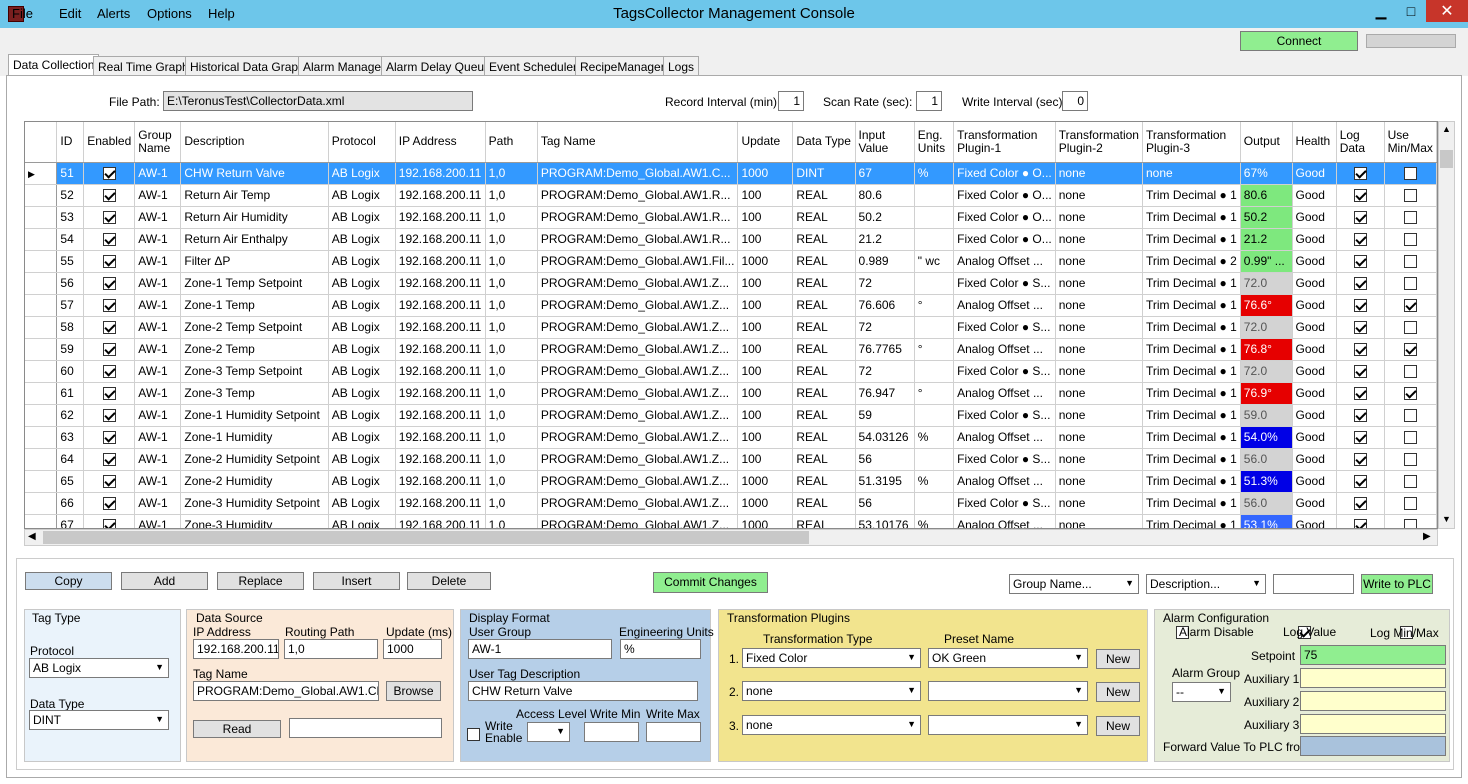 Image resolution: width=1468 pixels, height=784 pixels. Describe the element at coordinates (68, 581) in the screenshot. I see `copy-button: Copy` at that location.